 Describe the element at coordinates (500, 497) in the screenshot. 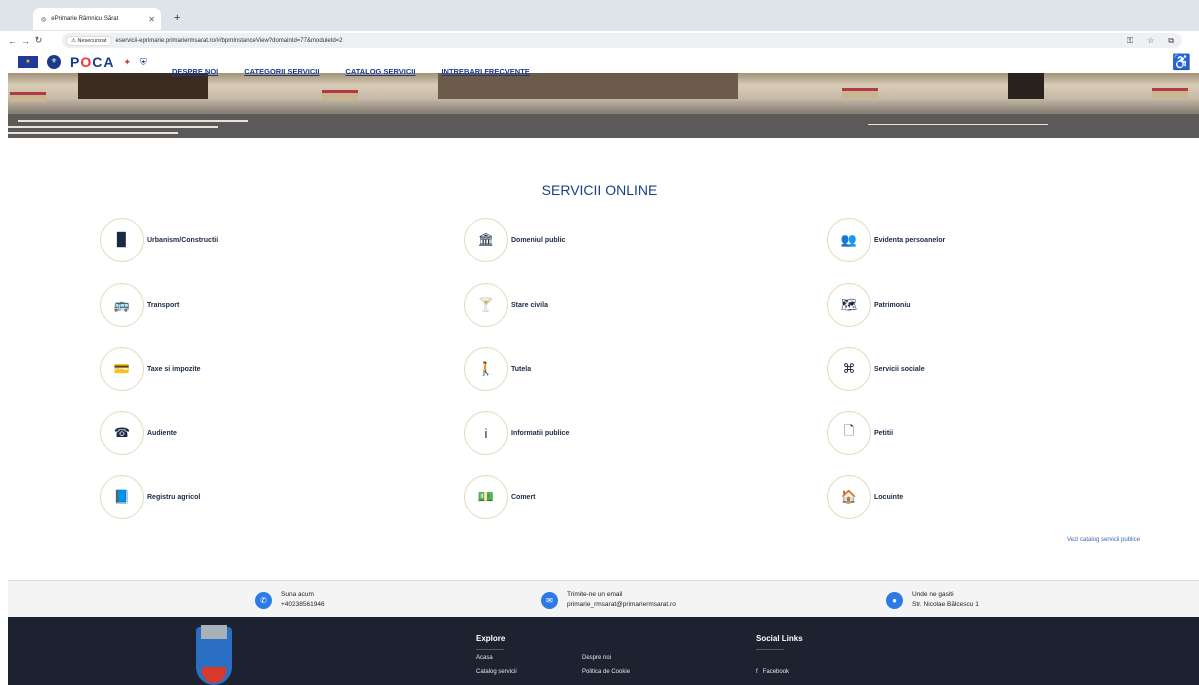

I see `service-item: 💵 Comert` at that location.